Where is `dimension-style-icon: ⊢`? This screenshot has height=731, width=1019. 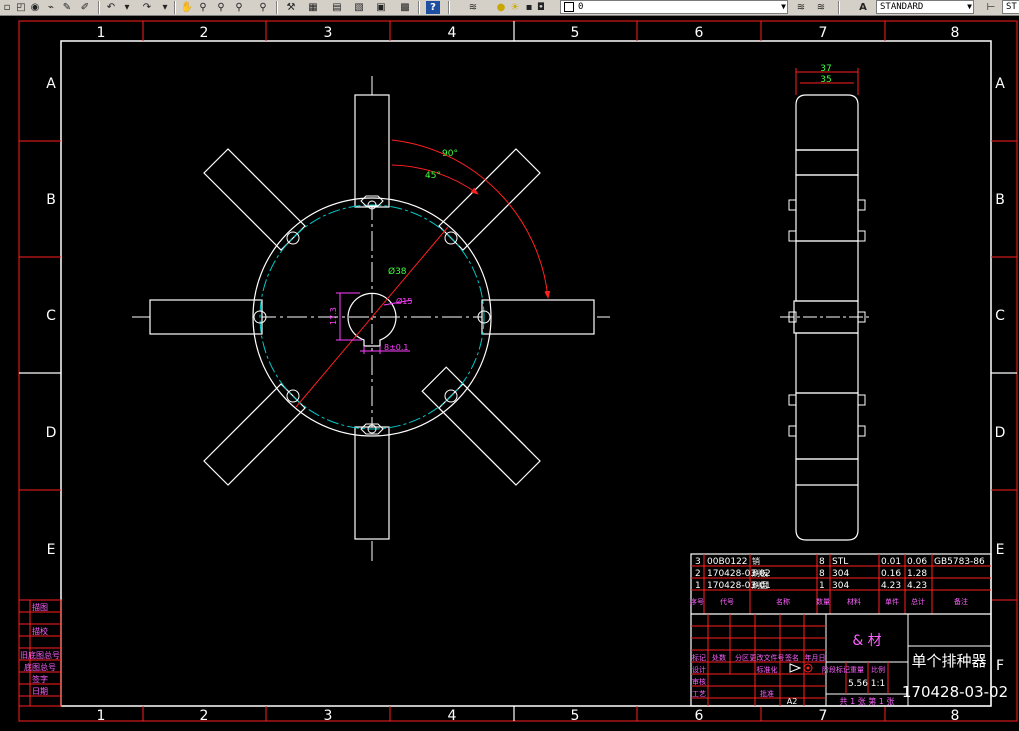
dimension-style-icon: ⊢ is located at coordinates (991, 7).